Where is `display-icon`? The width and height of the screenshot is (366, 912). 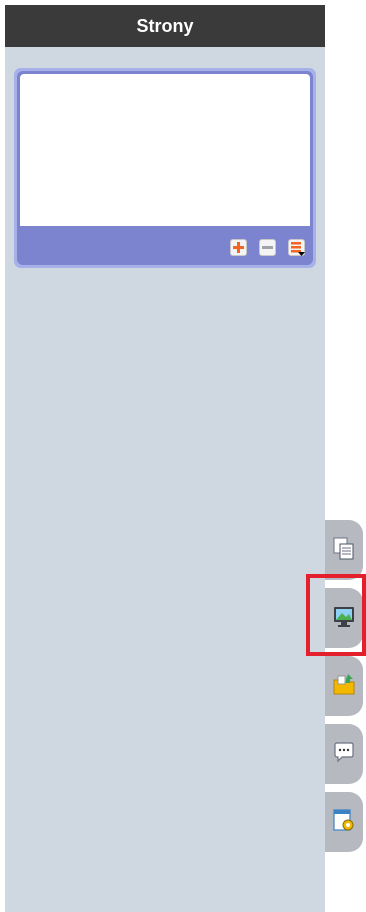 display-icon is located at coordinates (344, 617).